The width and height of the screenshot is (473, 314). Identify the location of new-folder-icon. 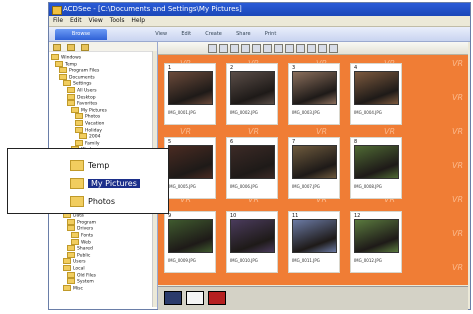
(85, 47).